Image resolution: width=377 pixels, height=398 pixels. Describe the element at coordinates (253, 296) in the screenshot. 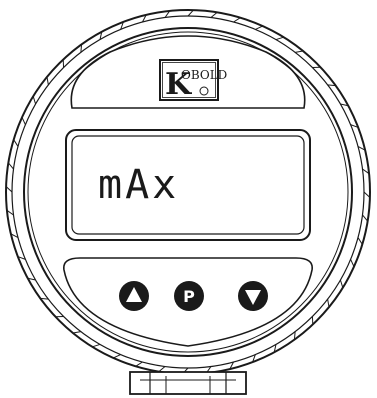

I see `down-button` at that location.